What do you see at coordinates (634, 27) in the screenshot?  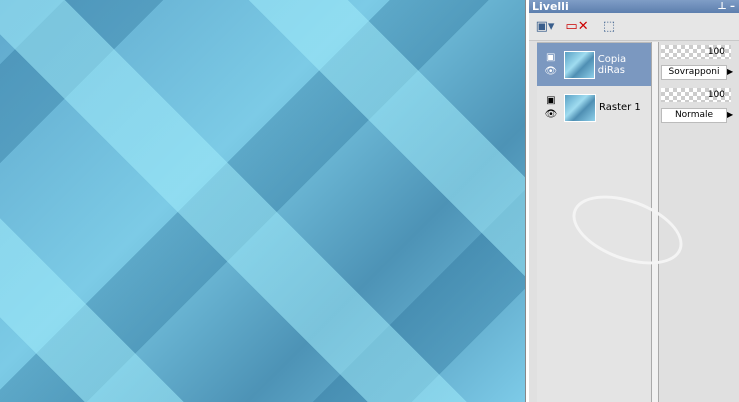 I see `layers-toolbar: ▣▾ ▭✕ ⬚` at bounding box center [634, 27].